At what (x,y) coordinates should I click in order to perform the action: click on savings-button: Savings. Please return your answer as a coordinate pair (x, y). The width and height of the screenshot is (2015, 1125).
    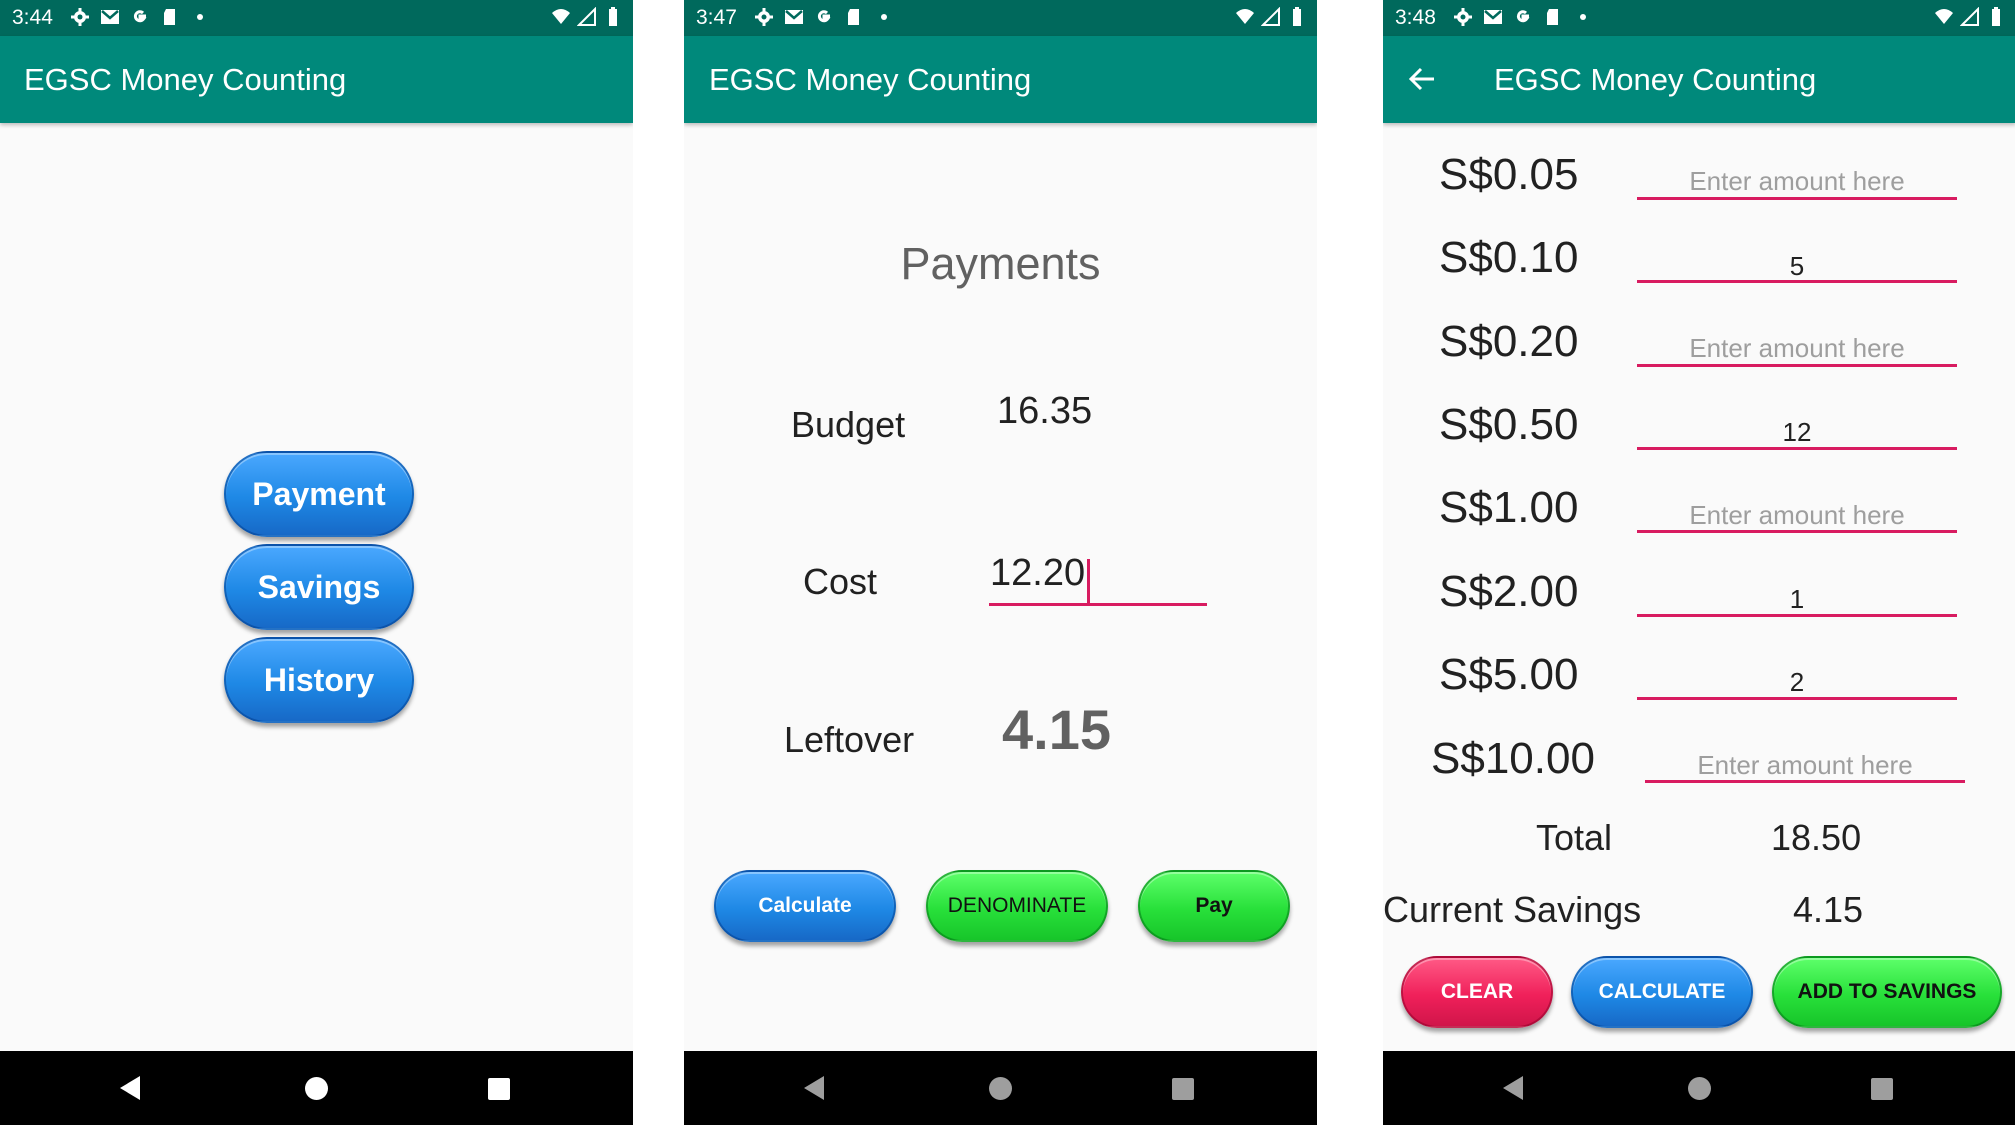
    Looking at the image, I should click on (319, 587).